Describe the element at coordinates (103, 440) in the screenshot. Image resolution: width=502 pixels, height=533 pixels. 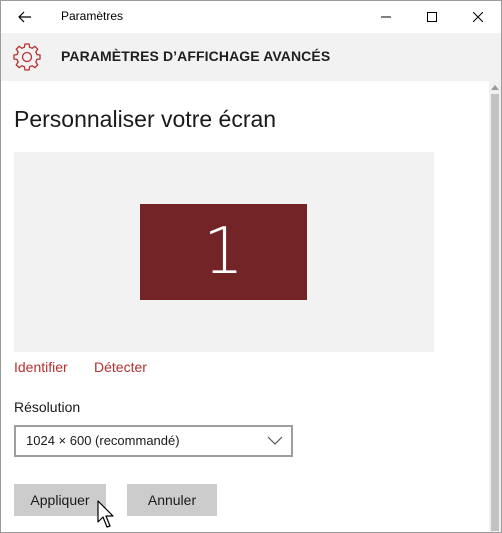
I see `resolution-value: 1024 × 600 (recommandé)` at that location.